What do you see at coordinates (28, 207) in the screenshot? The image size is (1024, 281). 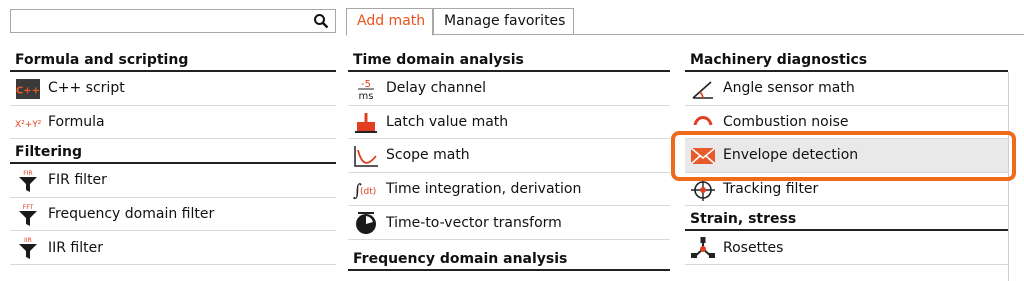 I see `svg-text: FFT` at bounding box center [28, 207].